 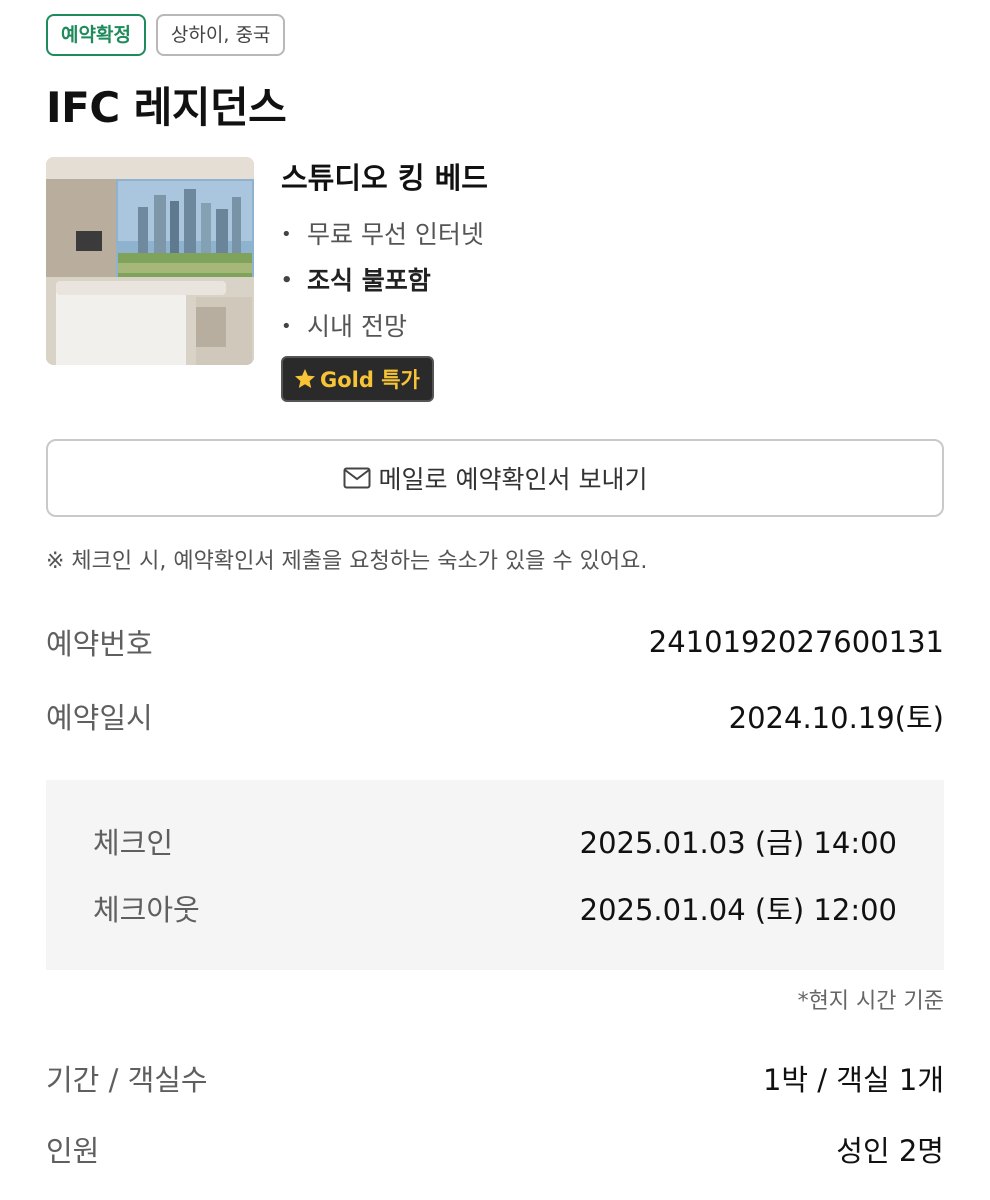 What do you see at coordinates (495, 1149) in the screenshot?
I see `guests-row: 인원 성인 2명` at bounding box center [495, 1149].